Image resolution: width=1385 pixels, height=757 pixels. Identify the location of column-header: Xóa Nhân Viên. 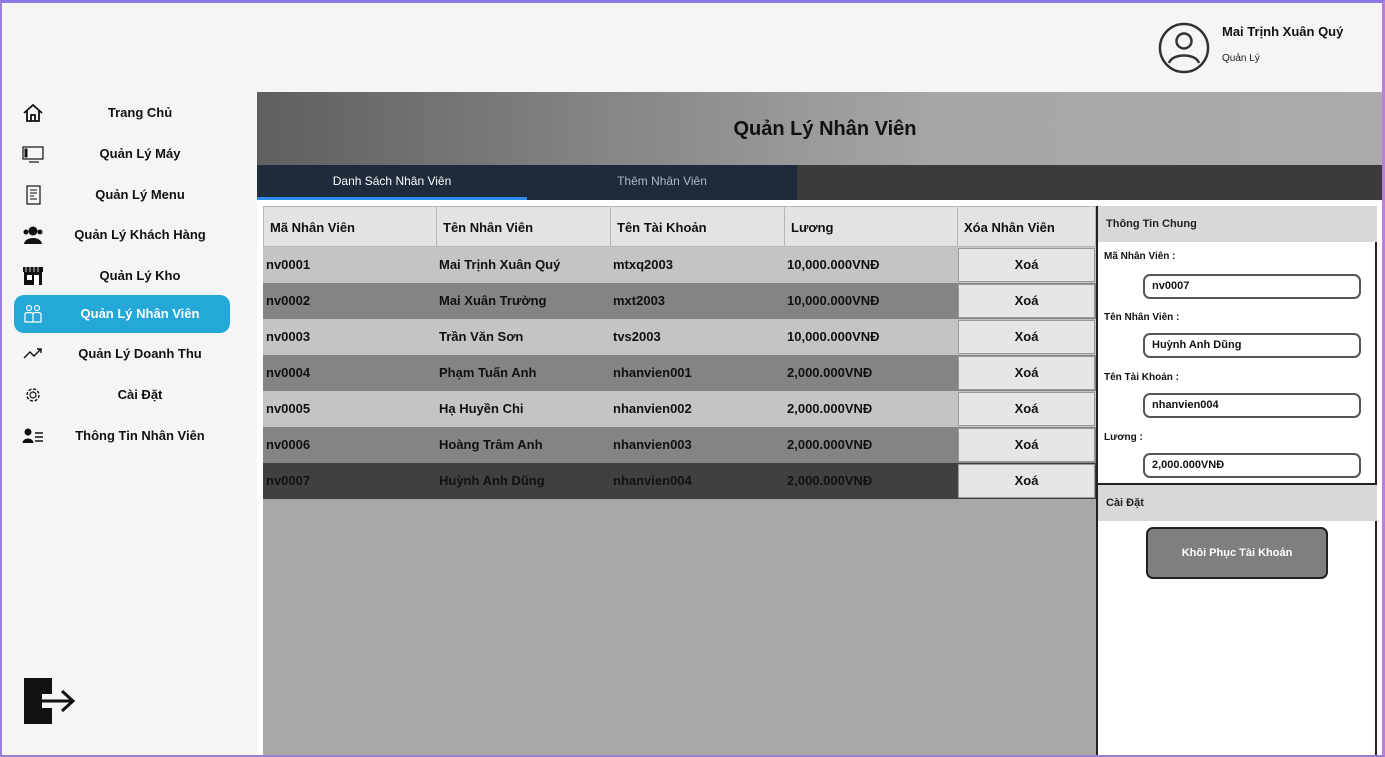
(1026, 227).